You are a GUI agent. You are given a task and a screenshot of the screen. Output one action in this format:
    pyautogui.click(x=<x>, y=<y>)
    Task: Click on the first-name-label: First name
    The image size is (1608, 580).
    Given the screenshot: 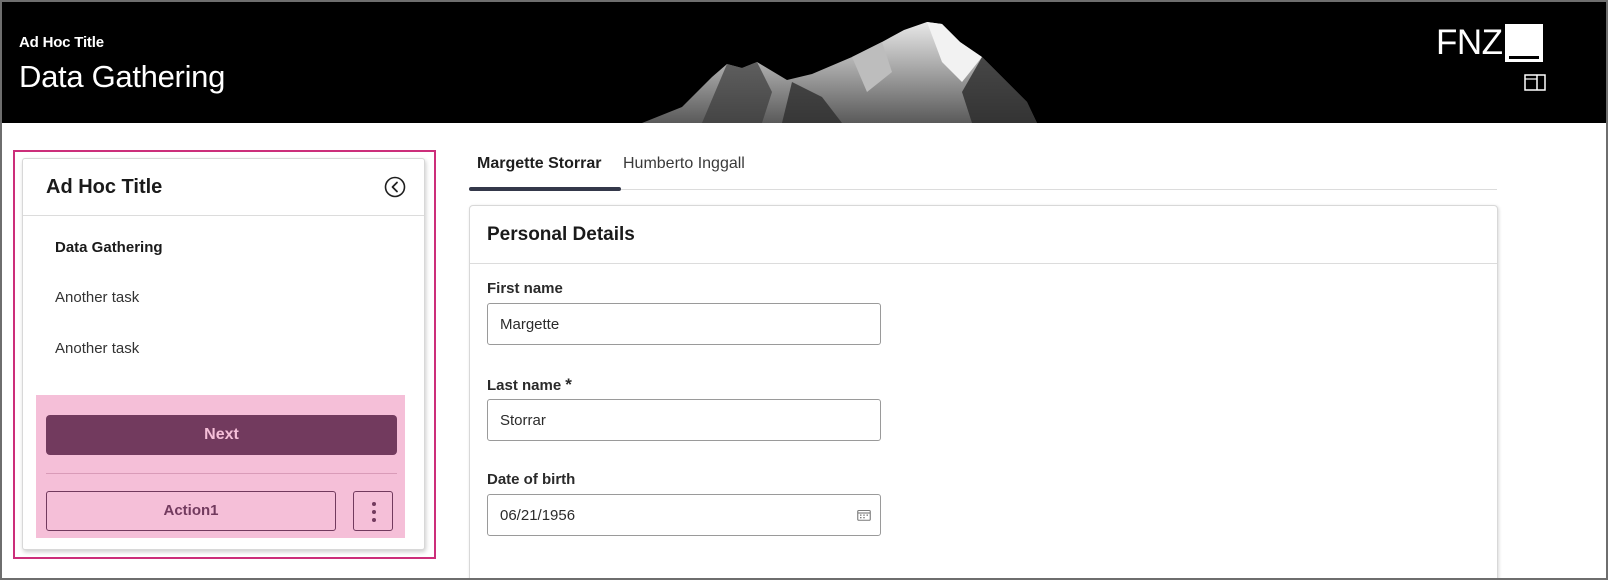 What is the action you would take?
    pyautogui.click(x=525, y=288)
    